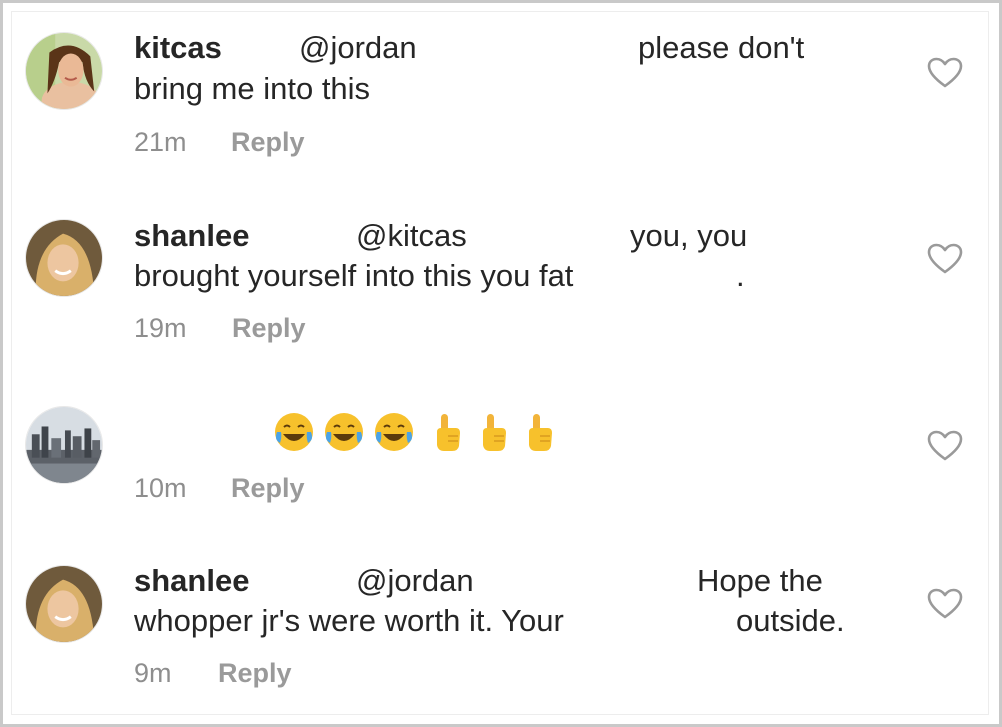  Describe the element at coordinates (178, 48) in the screenshot. I see `comment-username: kitcas` at that location.